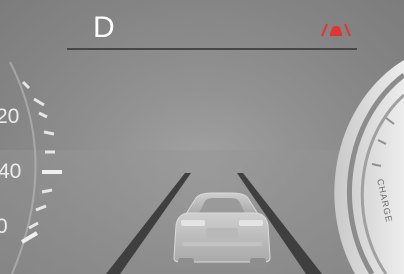 This screenshot has height=274, width=404. Describe the element at coordinates (336, 30) in the screenshot. I see `lane-assist-icon` at that location.